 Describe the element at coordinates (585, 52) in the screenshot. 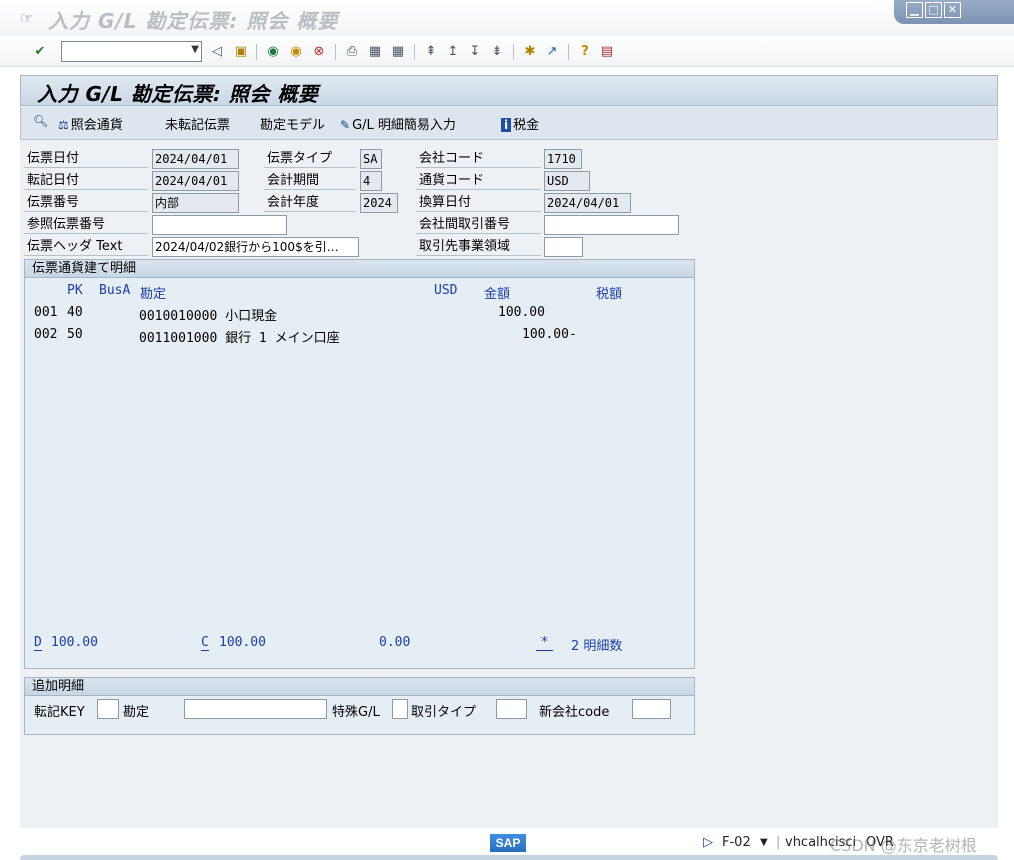

I see `help-icon: ?` at that location.